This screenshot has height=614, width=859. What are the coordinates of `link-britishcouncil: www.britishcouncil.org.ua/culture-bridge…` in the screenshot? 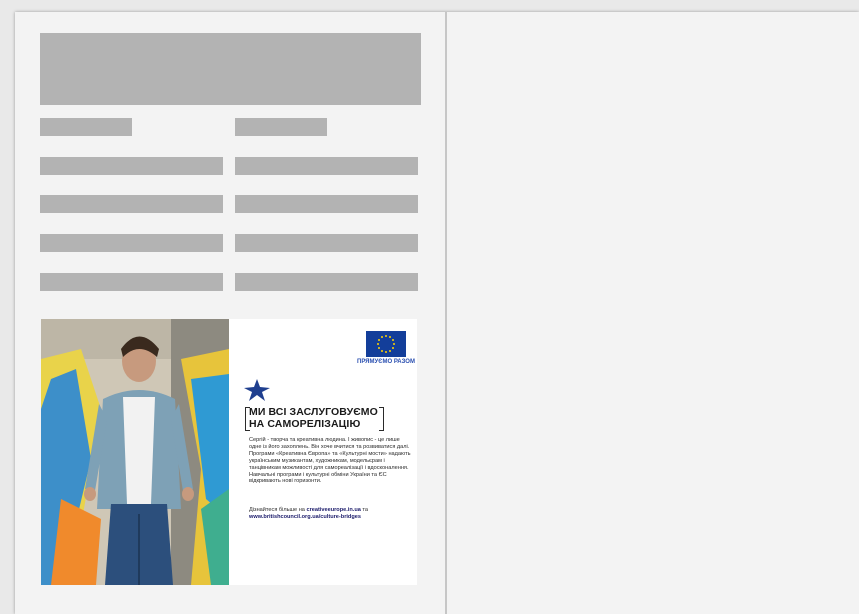 It's located at (305, 517).